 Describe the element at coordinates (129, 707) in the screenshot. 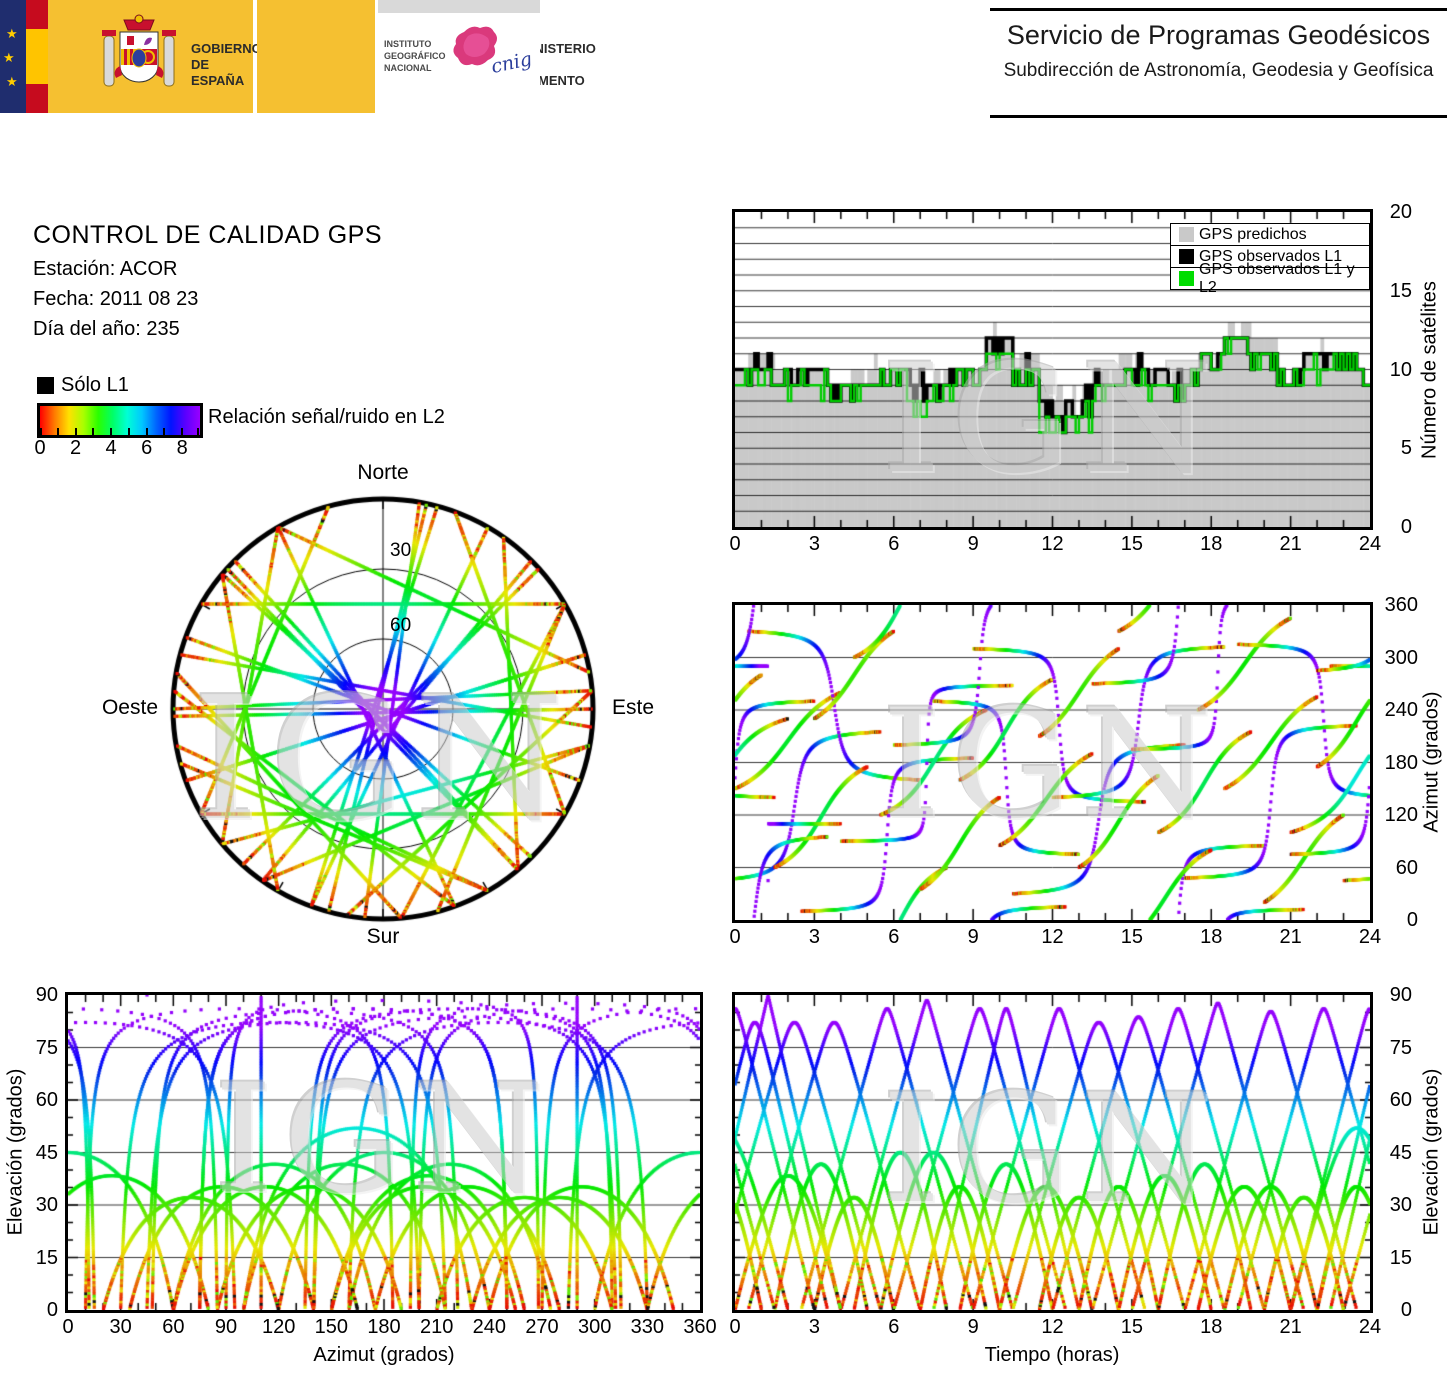

I see `compass-west-label: Oeste` at that location.